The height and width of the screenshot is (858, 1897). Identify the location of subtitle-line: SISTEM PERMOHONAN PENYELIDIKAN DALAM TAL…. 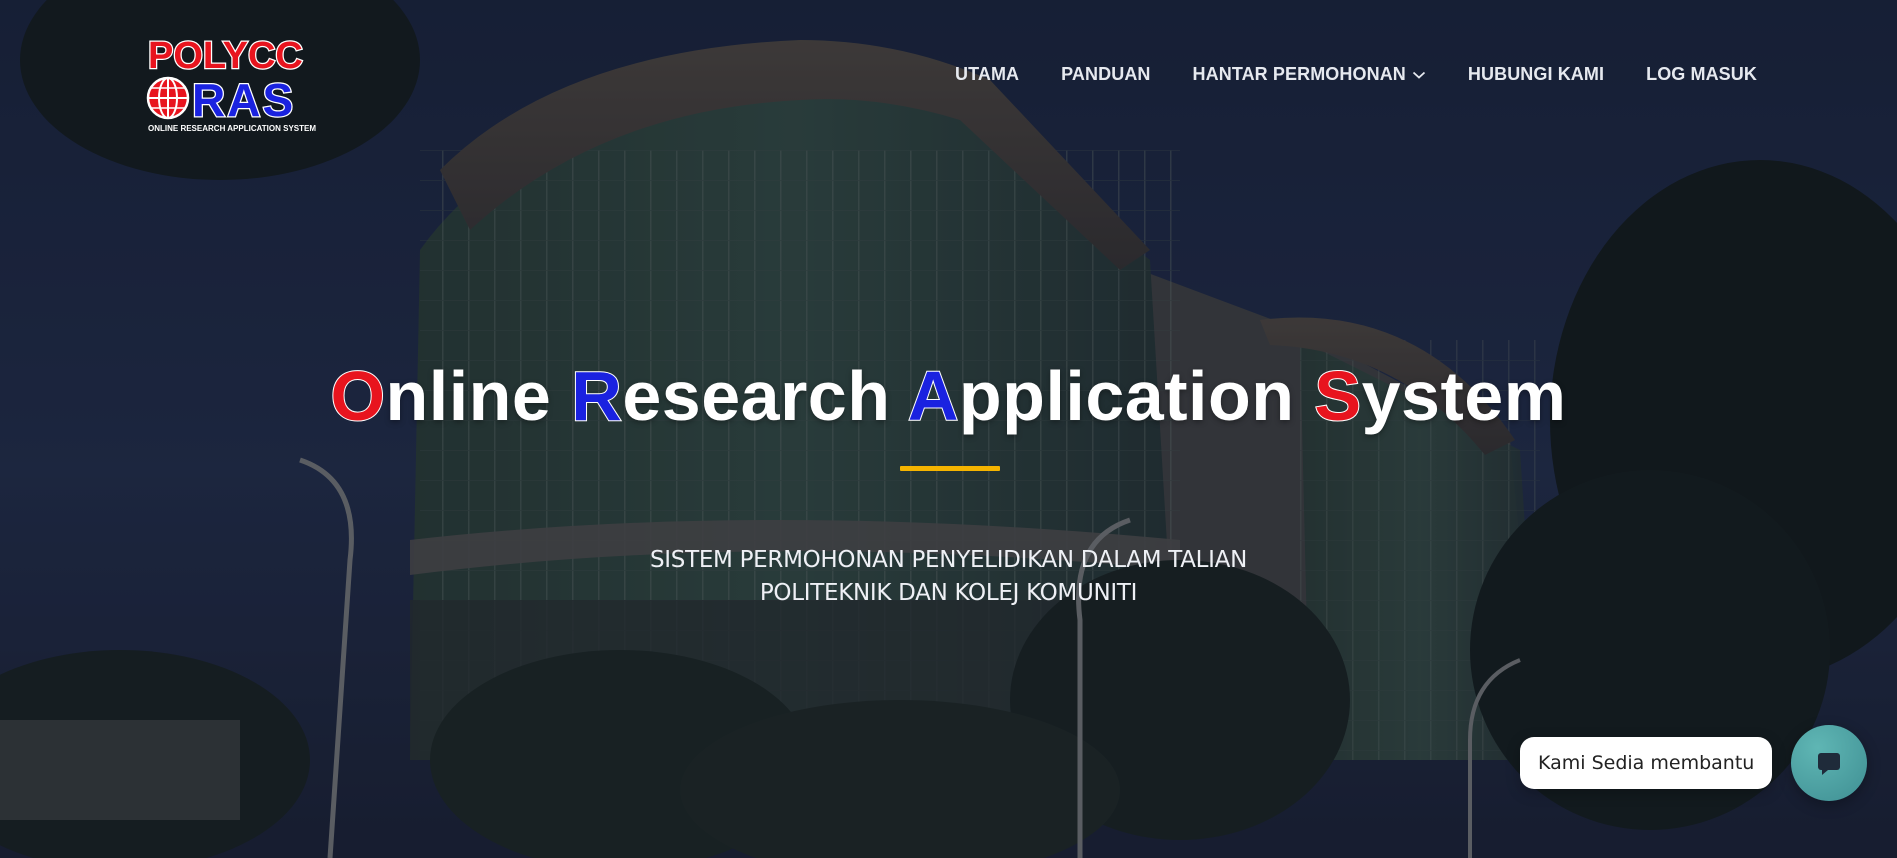
(948, 560).